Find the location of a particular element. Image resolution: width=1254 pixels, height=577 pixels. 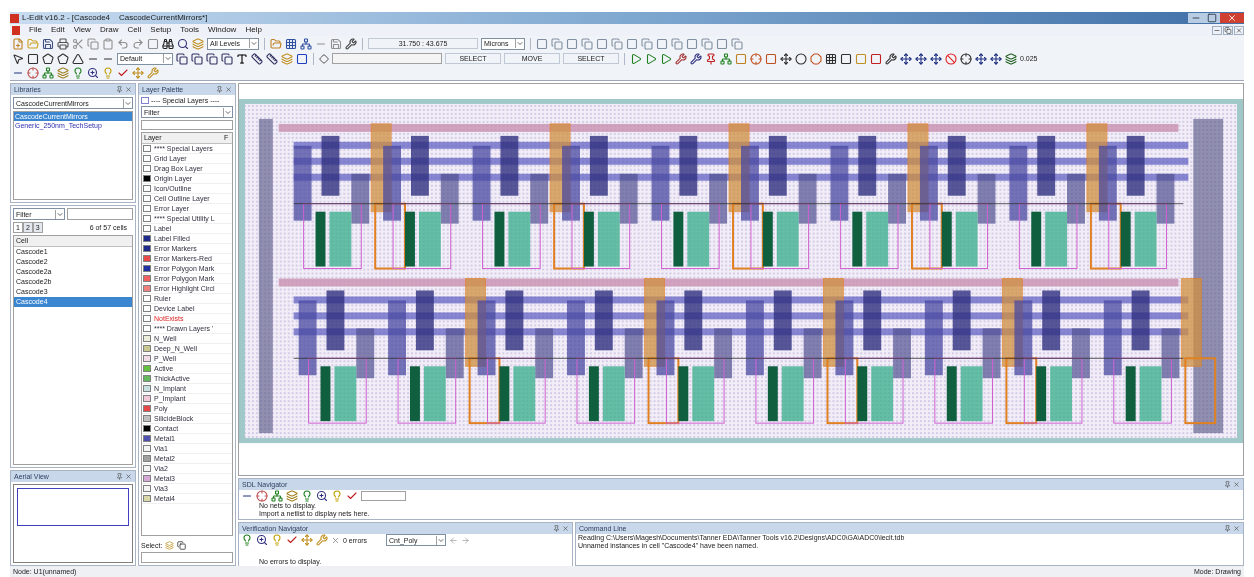

menu-item: Edit is located at coordinates (57, 30).